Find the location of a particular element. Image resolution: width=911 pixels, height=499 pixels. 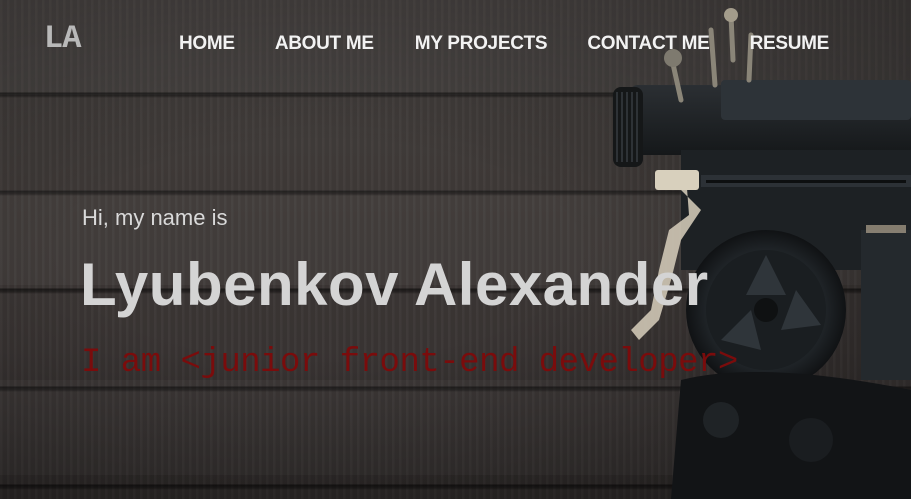

nav-resume: RESUME is located at coordinates (790, 44).